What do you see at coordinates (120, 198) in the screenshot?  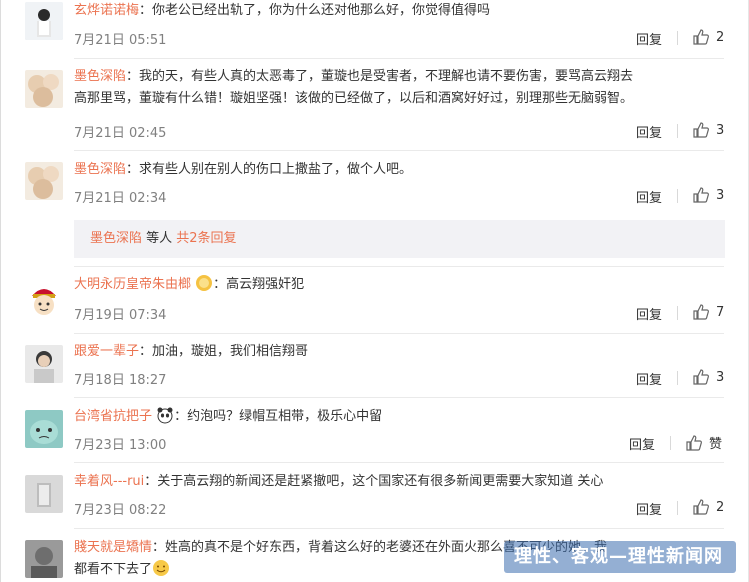 I see `comment-time: 7月21日 02:34` at bounding box center [120, 198].